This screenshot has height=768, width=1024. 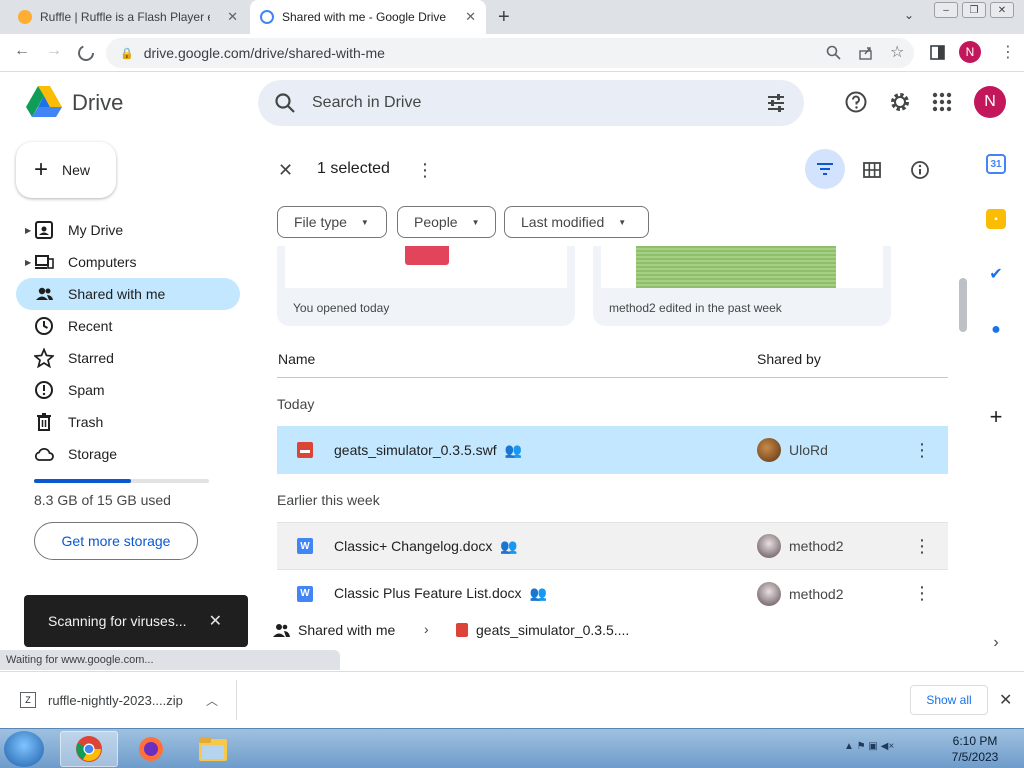 I want to click on details-info-icon, so click(x=920, y=170).